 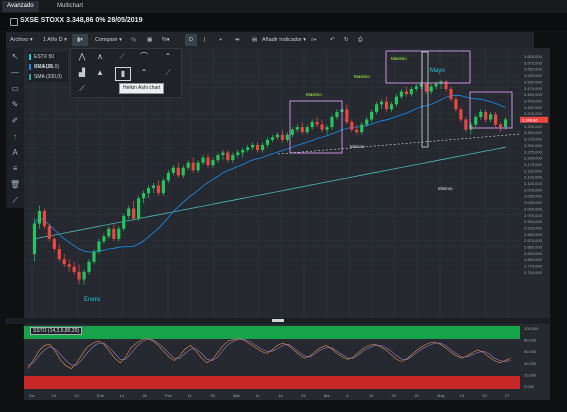 What do you see at coordinates (100, 73) in the screenshot?
I see `area-filled-chart-icon: ▲` at bounding box center [100, 73].